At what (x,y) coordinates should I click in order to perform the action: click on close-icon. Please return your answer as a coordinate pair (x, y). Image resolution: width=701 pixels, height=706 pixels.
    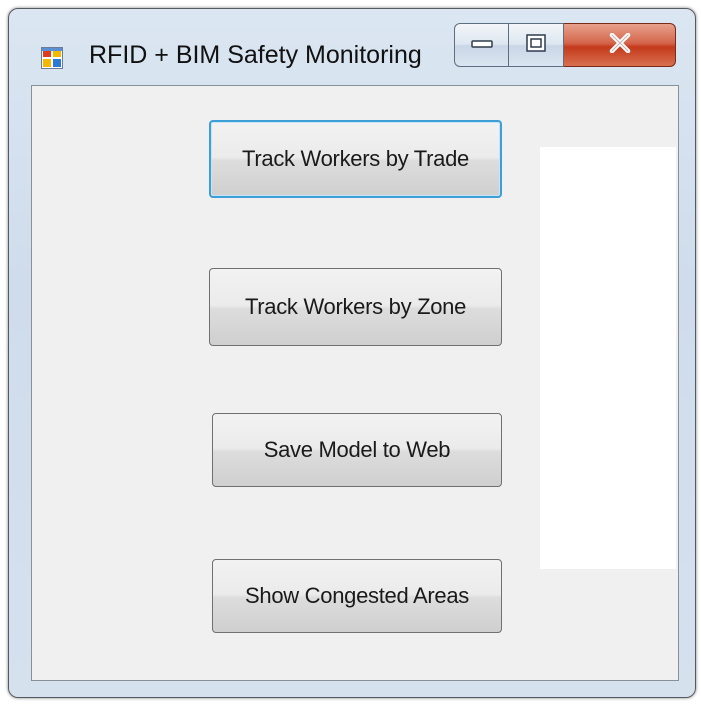
    Looking at the image, I should click on (620, 45).